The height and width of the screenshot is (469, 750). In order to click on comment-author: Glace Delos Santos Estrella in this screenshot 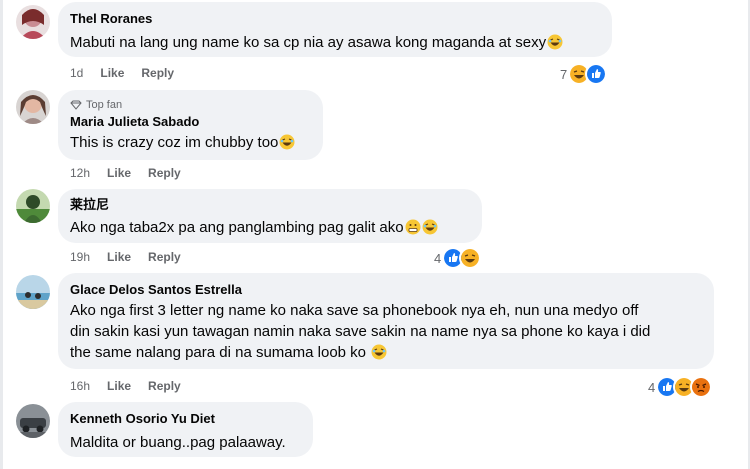, I will do `click(386, 289)`.